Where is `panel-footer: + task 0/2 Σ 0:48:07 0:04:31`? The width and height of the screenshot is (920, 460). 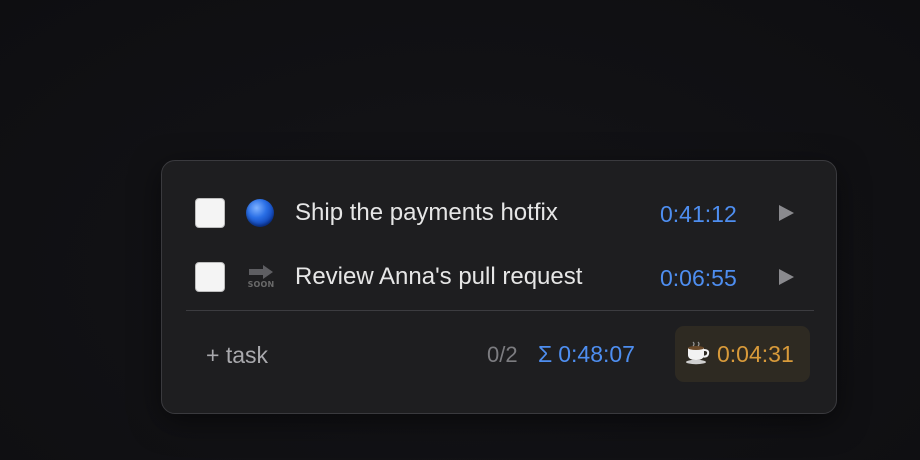
panel-footer: + task 0/2 Σ 0:48:07 0:04:31 is located at coordinates (500, 354).